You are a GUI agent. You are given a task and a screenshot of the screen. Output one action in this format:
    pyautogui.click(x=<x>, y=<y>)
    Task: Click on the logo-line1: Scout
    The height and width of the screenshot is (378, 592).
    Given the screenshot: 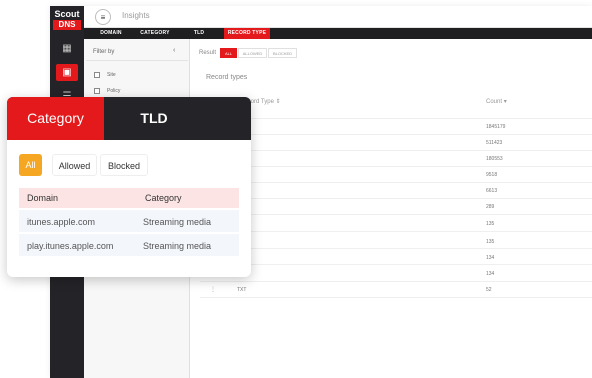 What is the action you would take?
    pyautogui.click(x=67, y=14)
    